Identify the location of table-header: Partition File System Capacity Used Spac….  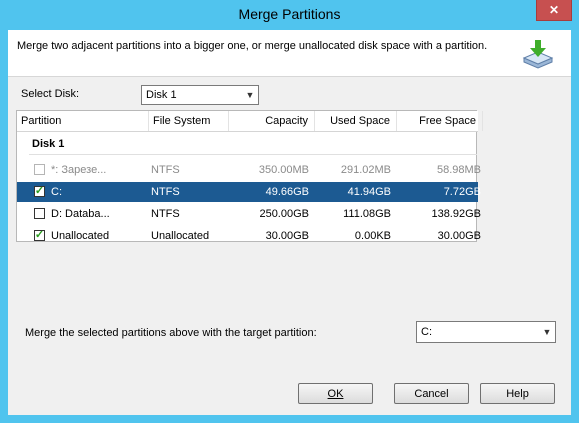
(250, 121).